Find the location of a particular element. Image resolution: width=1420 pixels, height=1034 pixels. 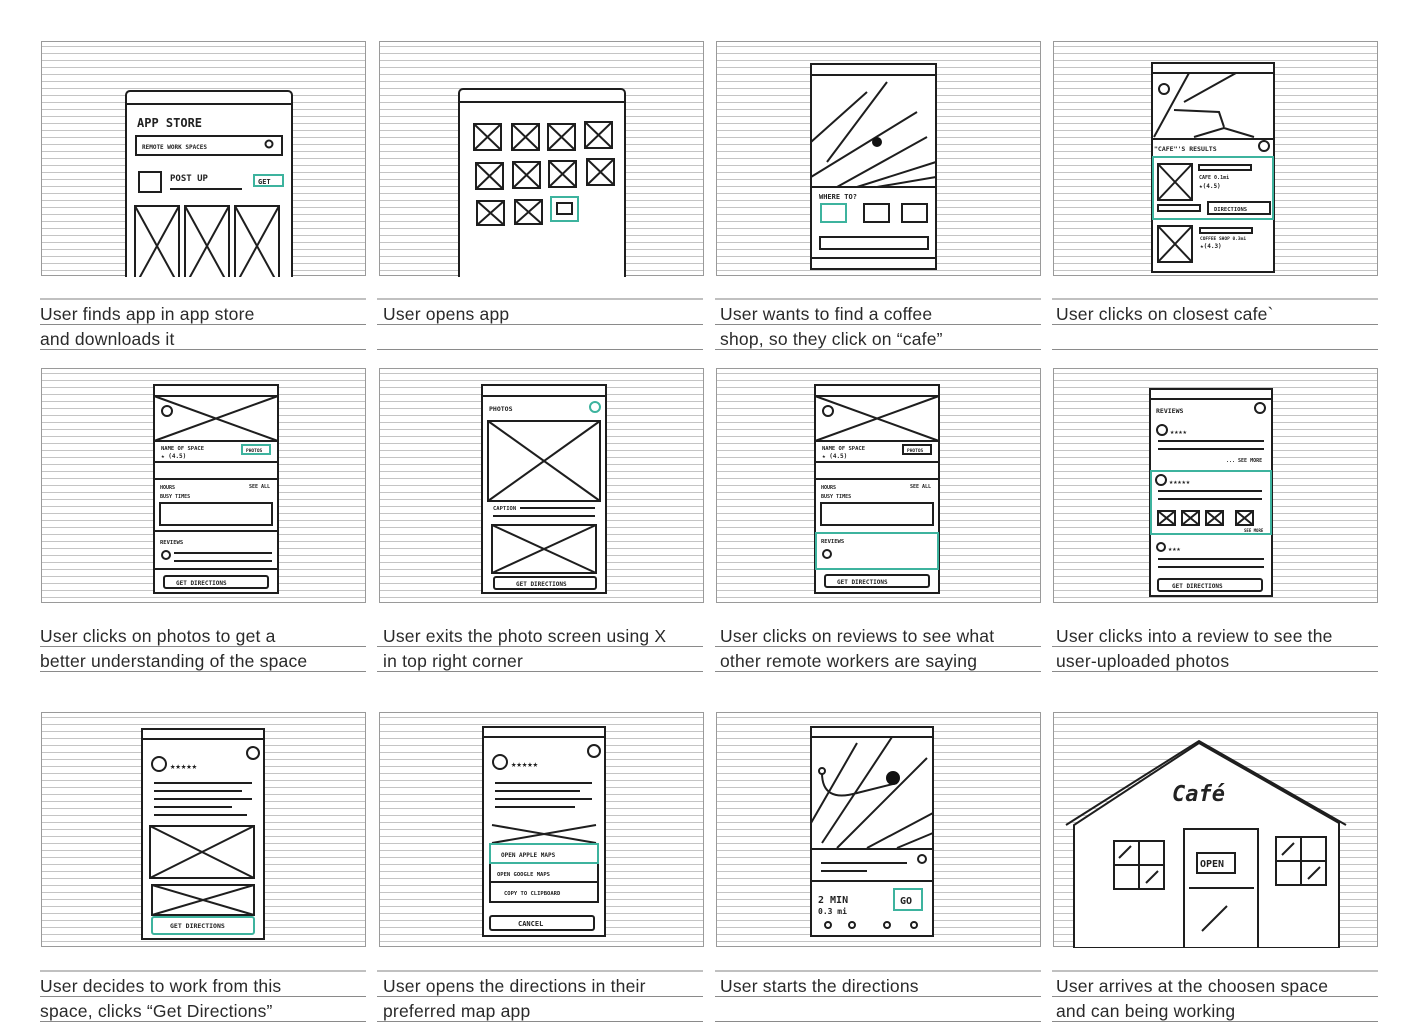

sketch-see-more-2: SEE MORE is located at coordinates (1254, 530).